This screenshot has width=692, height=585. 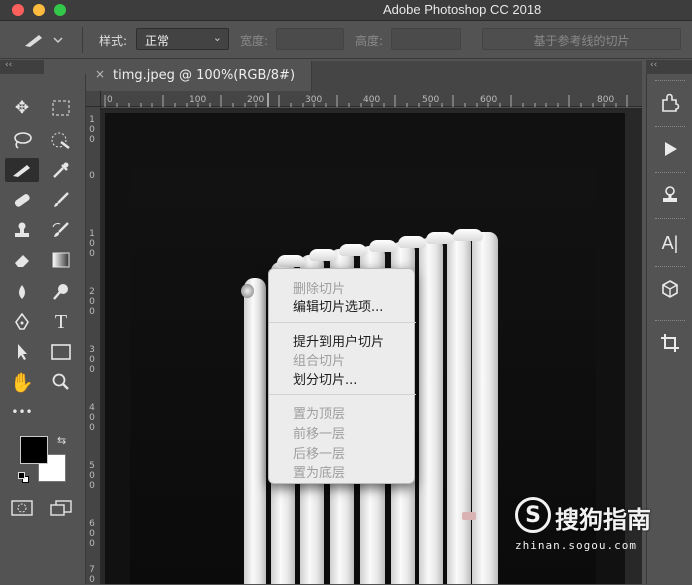 What do you see at coordinates (669, 67) in the screenshot?
I see `dock-collapse-button: ‹‹` at bounding box center [669, 67].